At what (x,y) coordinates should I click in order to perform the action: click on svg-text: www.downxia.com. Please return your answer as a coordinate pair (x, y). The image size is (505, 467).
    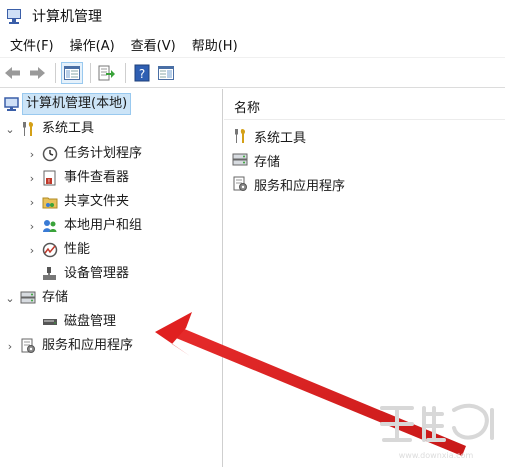
    Looking at the image, I should click on (436, 455).